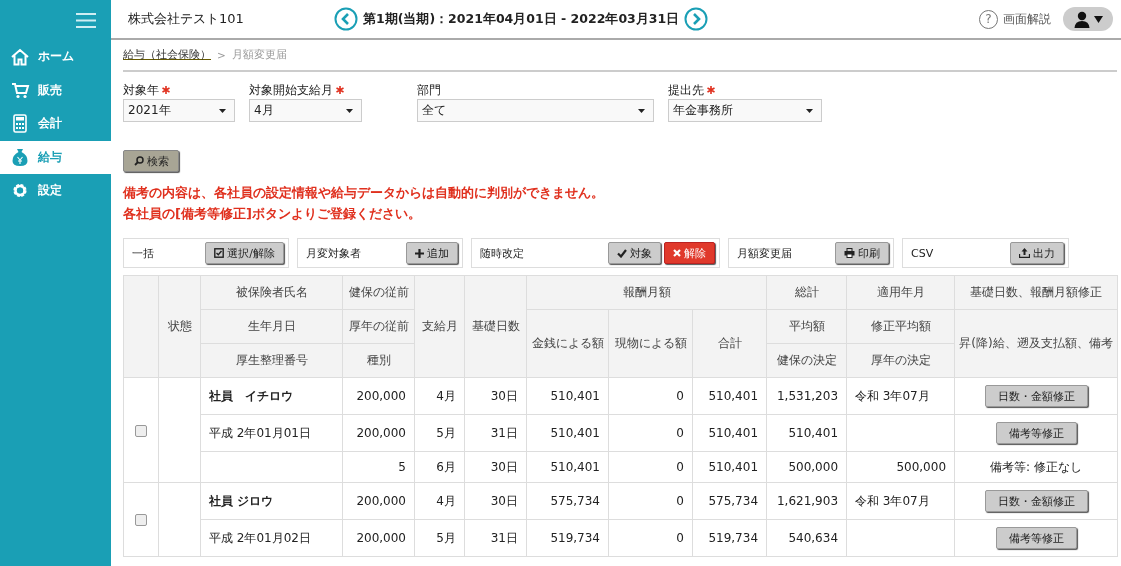 Image resolution: width=1121 pixels, height=566 pixels. What do you see at coordinates (807, 396) in the screenshot?
I see `table-cell: 1,531,203` at bounding box center [807, 396].